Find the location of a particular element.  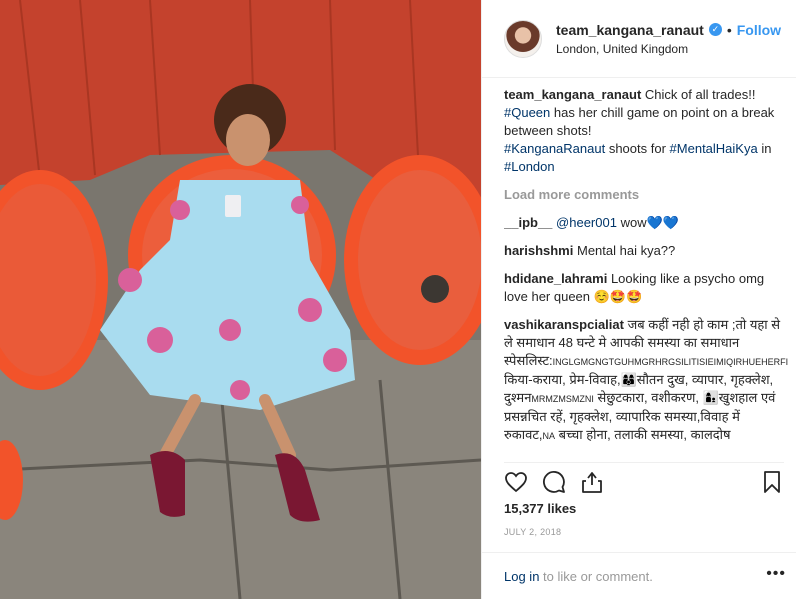

heart-icon is located at coordinates (516, 482).